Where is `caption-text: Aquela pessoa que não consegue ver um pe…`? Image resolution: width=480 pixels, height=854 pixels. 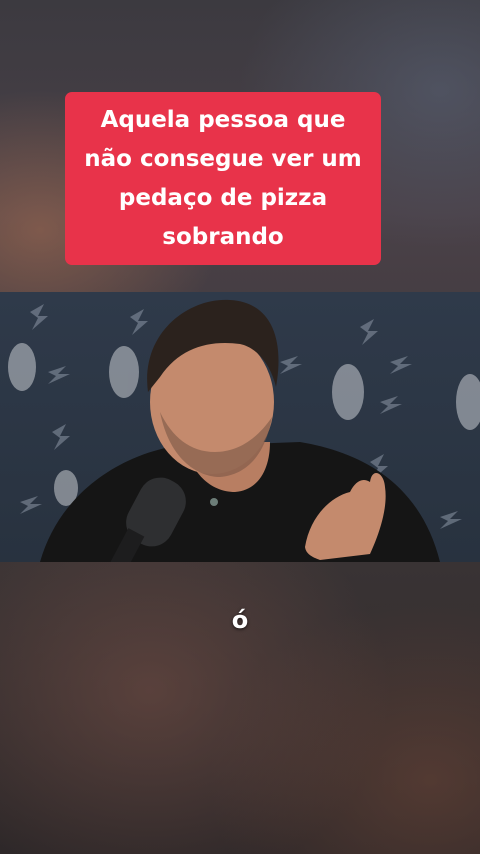
caption-text: Aquela pessoa que não consegue ver um pe… is located at coordinates (223, 178).